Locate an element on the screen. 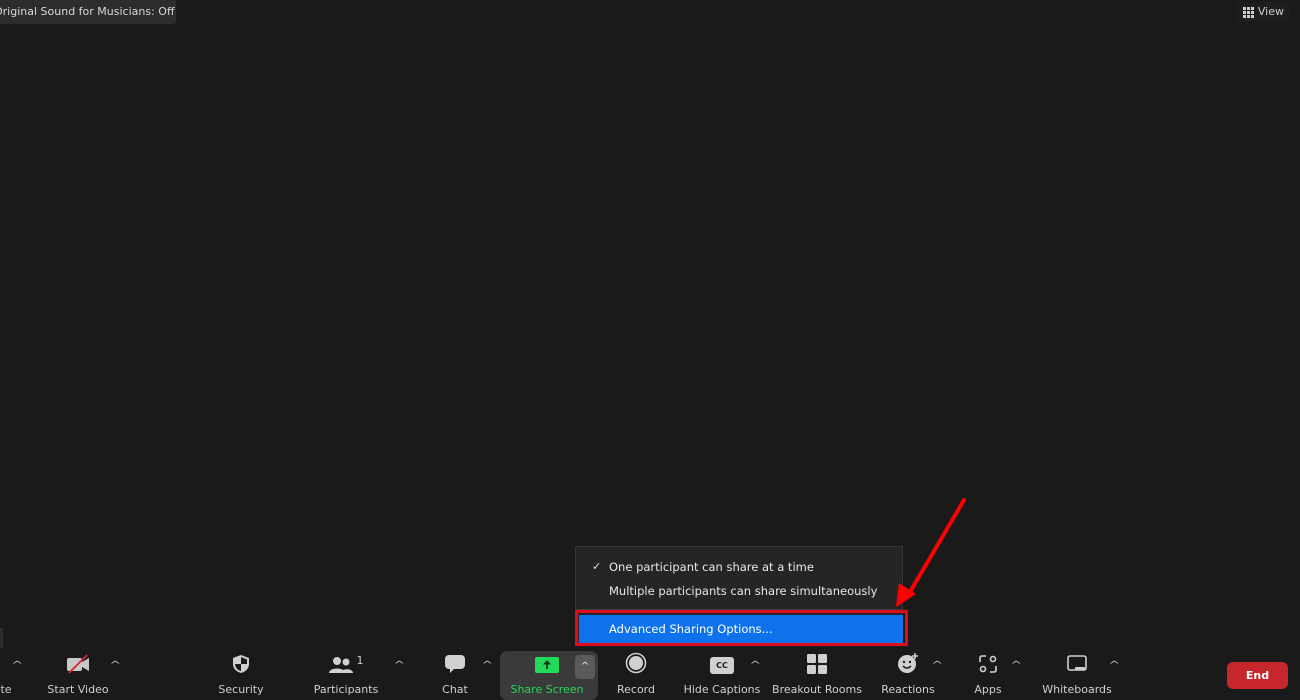 This screenshot has width=1300, height=700. chat-options-caret: ^ is located at coordinates (487, 665).